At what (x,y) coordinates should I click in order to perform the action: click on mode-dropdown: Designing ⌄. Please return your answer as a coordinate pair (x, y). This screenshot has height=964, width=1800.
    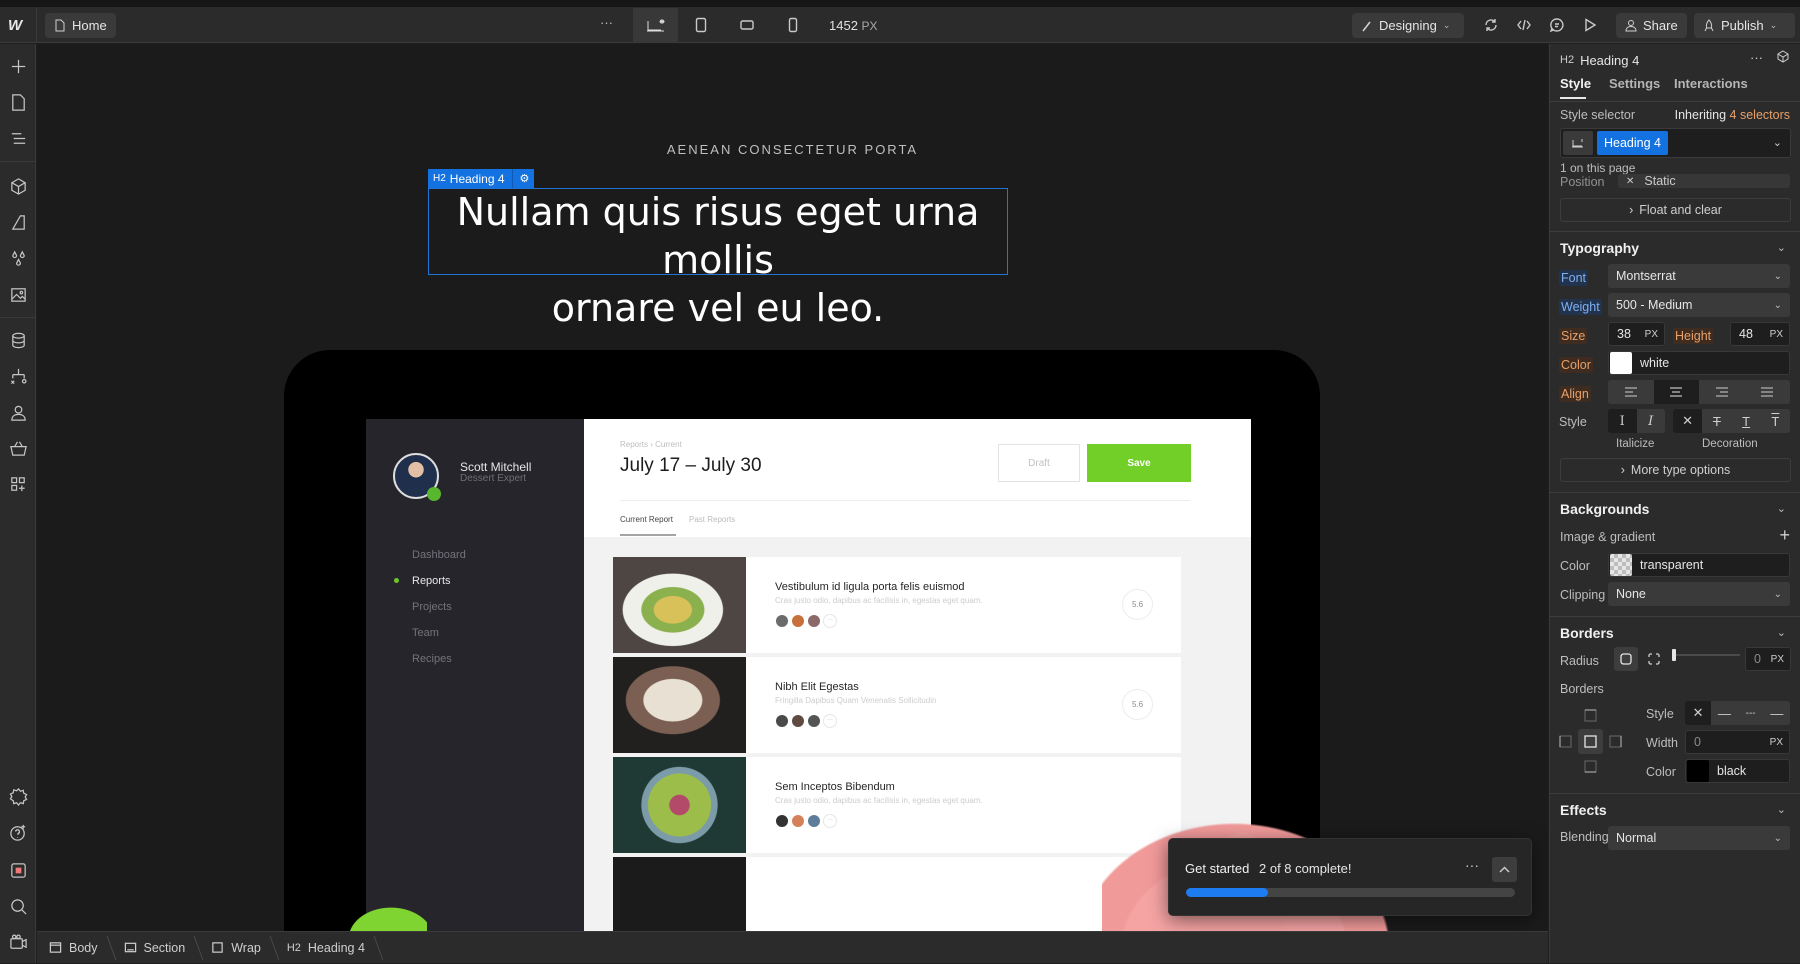
    Looking at the image, I should click on (1408, 25).